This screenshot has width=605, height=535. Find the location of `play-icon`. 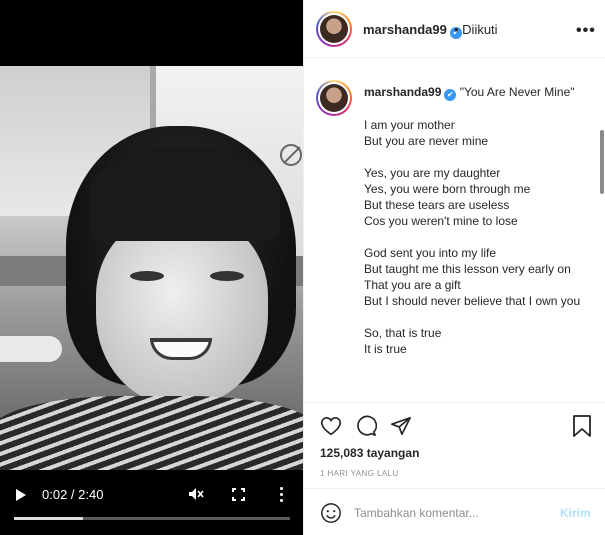

play-icon is located at coordinates (21, 495).